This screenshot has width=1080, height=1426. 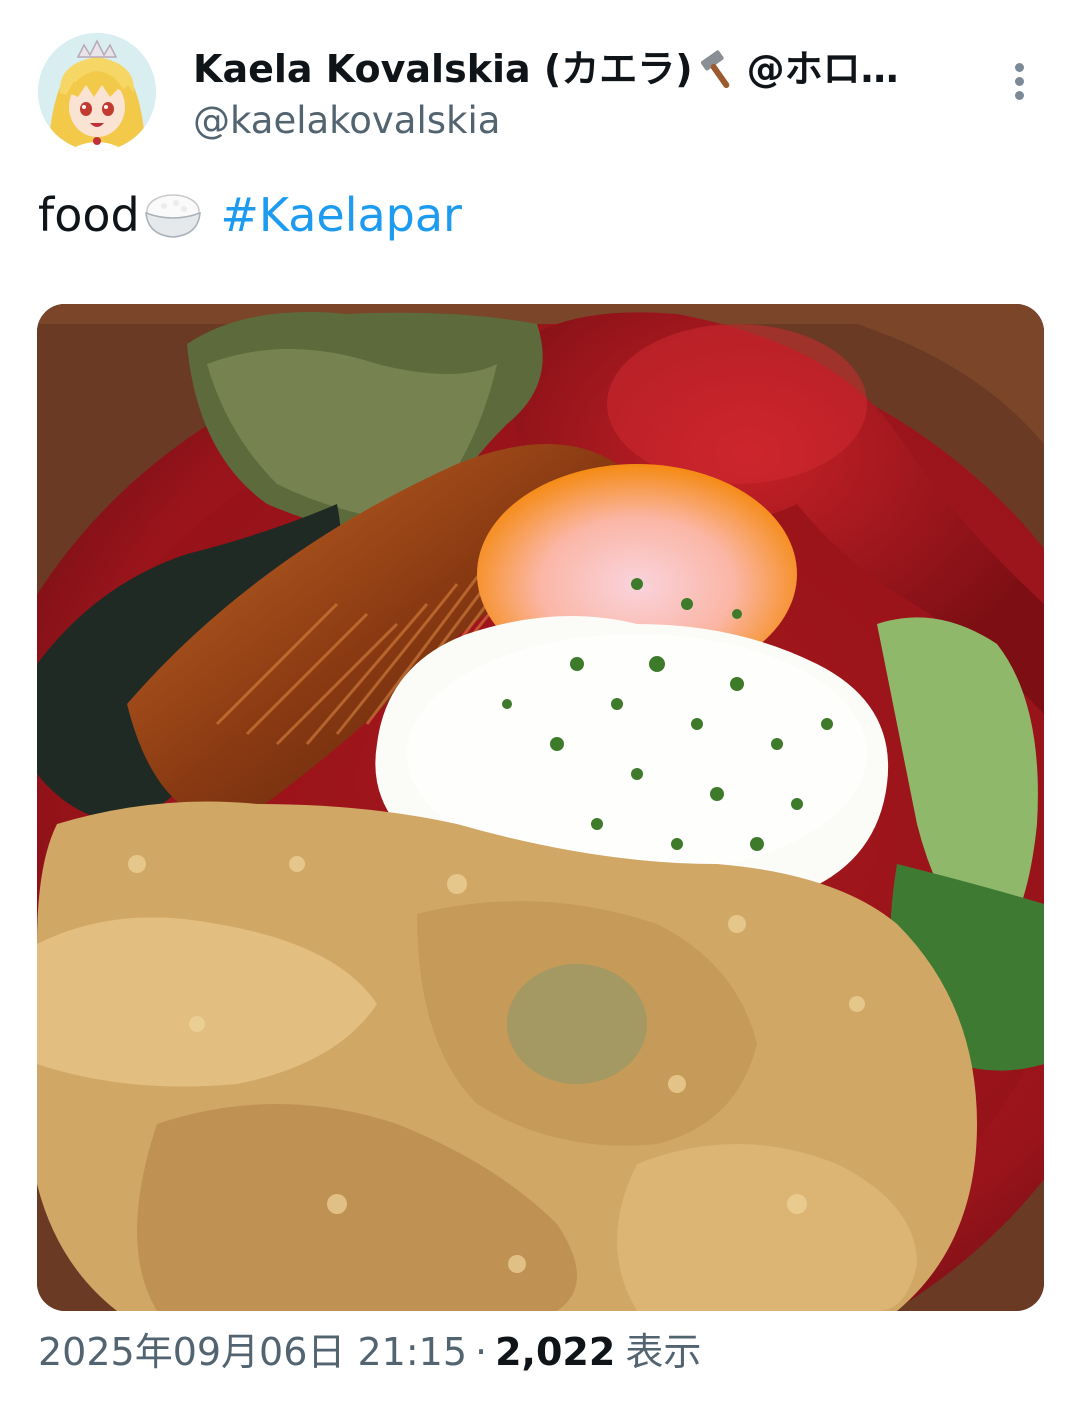 I want to click on hashtag-link: #Kaelapar, so click(x=341, y=215).